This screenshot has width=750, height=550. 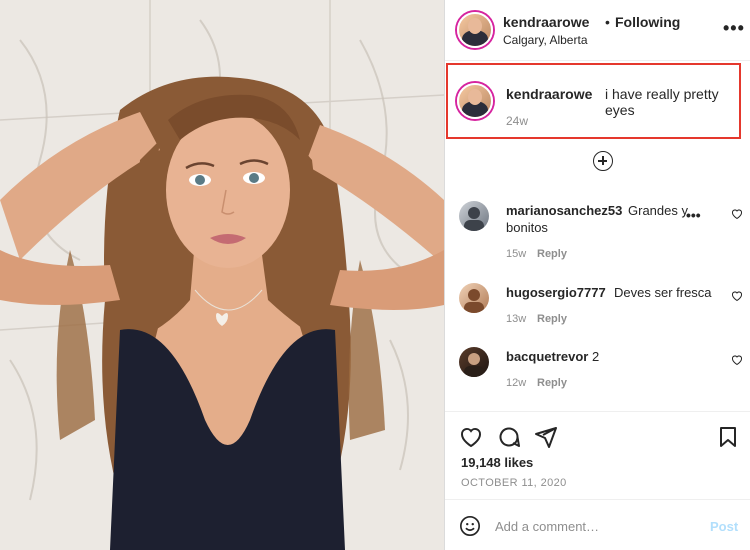 I want to click on more-horizontal-icon: •••, so click(x=734, y=28).